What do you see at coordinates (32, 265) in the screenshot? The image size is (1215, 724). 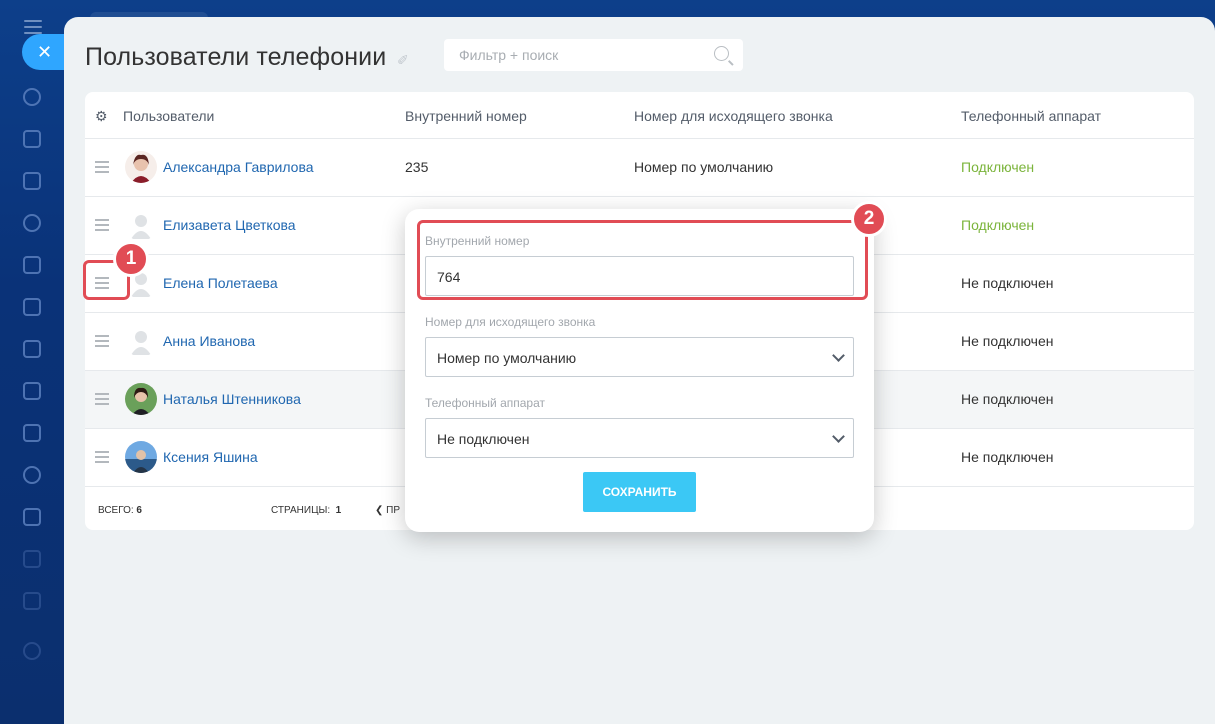 I see `calendar-icon` at bounding box center [32, 265].